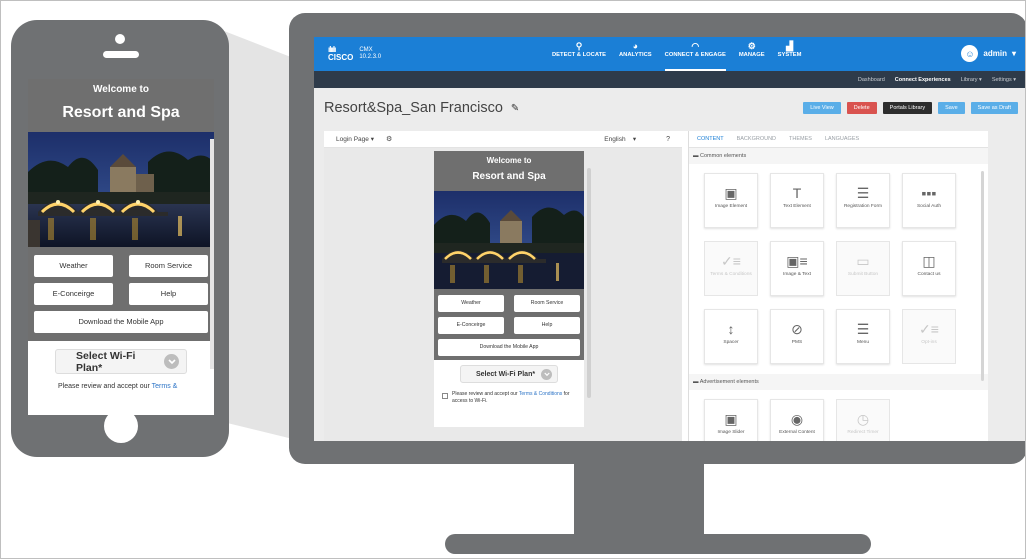 The width and height of the screenshot is (1026, 559). I want to click on element-tile-external-content: ◉ External Content, so click(797, 420).